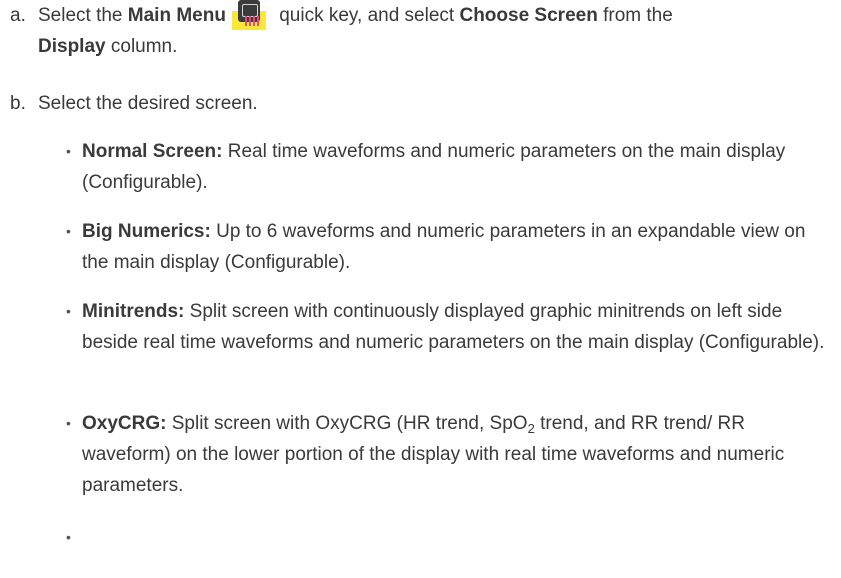 The image size is (841, 578). What do you see at coordinates (635, 15) in the screenshot?
I see `text-segment: from the` at bounding box center [635, 15].